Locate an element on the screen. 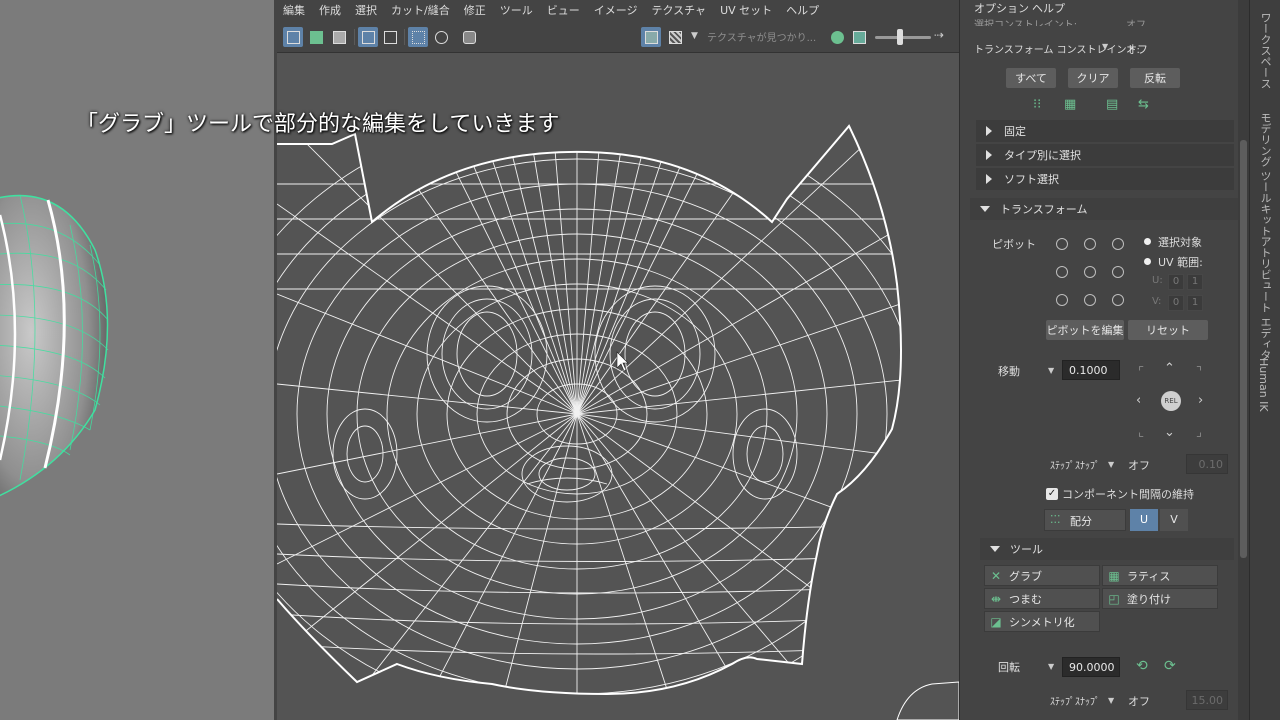 This screenshot has width=1280, height=720. move-step-snap-value: オフ is located at coordinates (1139, 465).